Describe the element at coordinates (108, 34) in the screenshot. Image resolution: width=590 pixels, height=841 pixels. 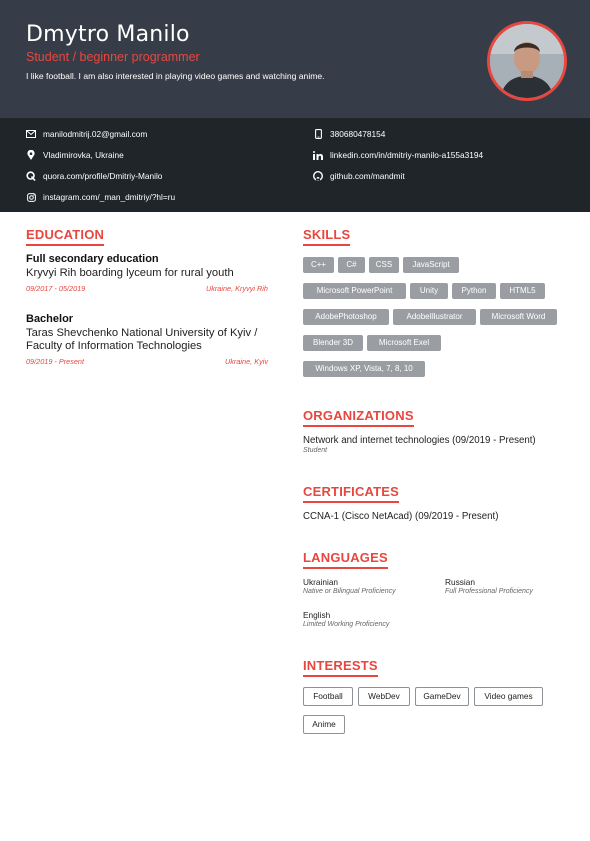
I see `person-name: Dmytro Manilo` at that location.